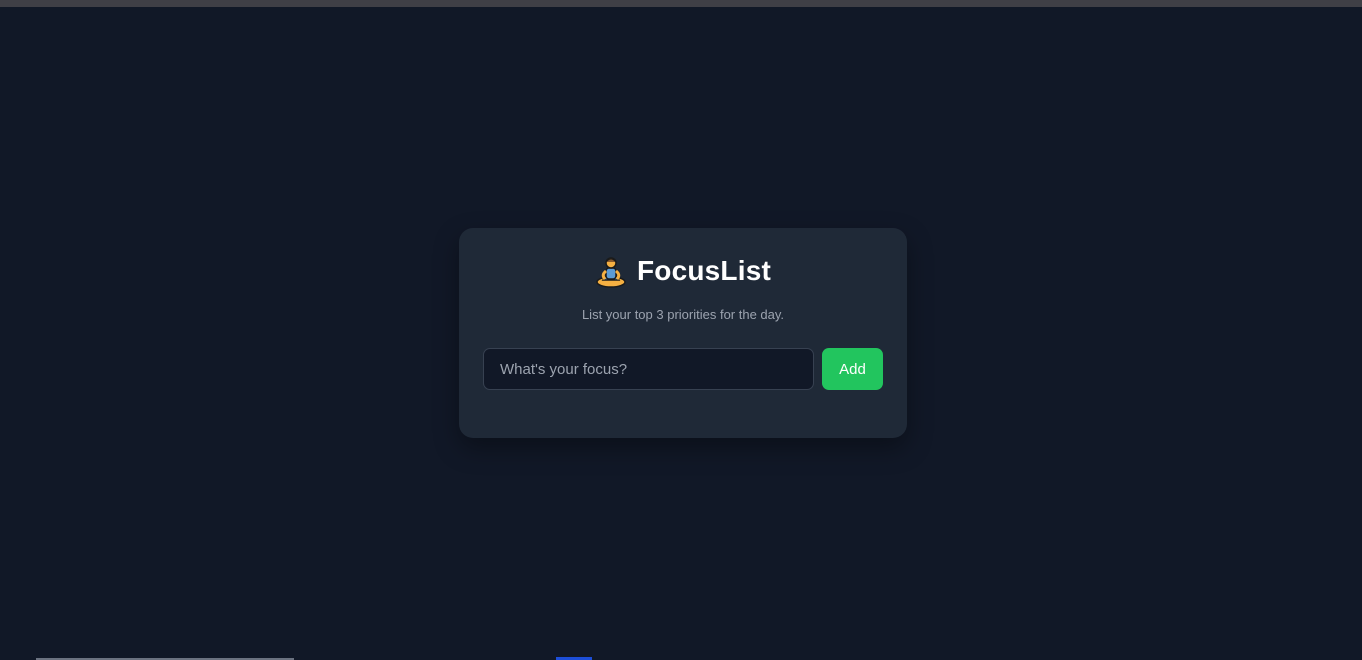  Describe the element at coordinates (852, 369) in the screenshot. I see `add-button: Add` at that location.